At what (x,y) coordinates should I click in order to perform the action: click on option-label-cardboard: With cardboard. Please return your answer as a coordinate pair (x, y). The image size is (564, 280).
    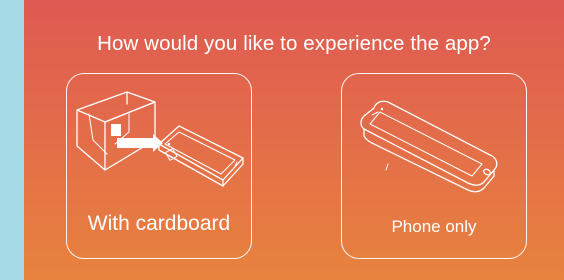
    Looking at the image, I should click on (159, 223).